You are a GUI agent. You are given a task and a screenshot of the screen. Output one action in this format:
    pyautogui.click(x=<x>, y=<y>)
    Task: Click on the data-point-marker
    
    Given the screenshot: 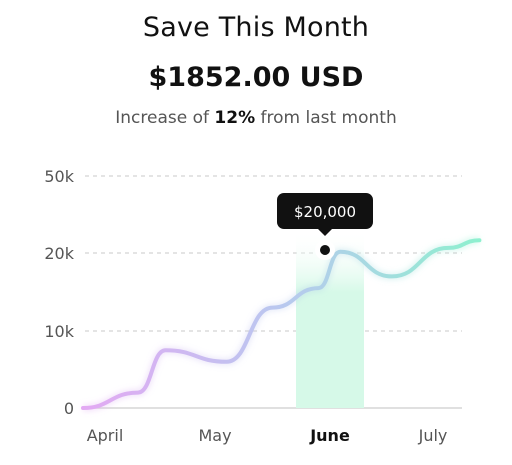 What is the action you would take?
    pyautogui.click(x=325, y=250)
    